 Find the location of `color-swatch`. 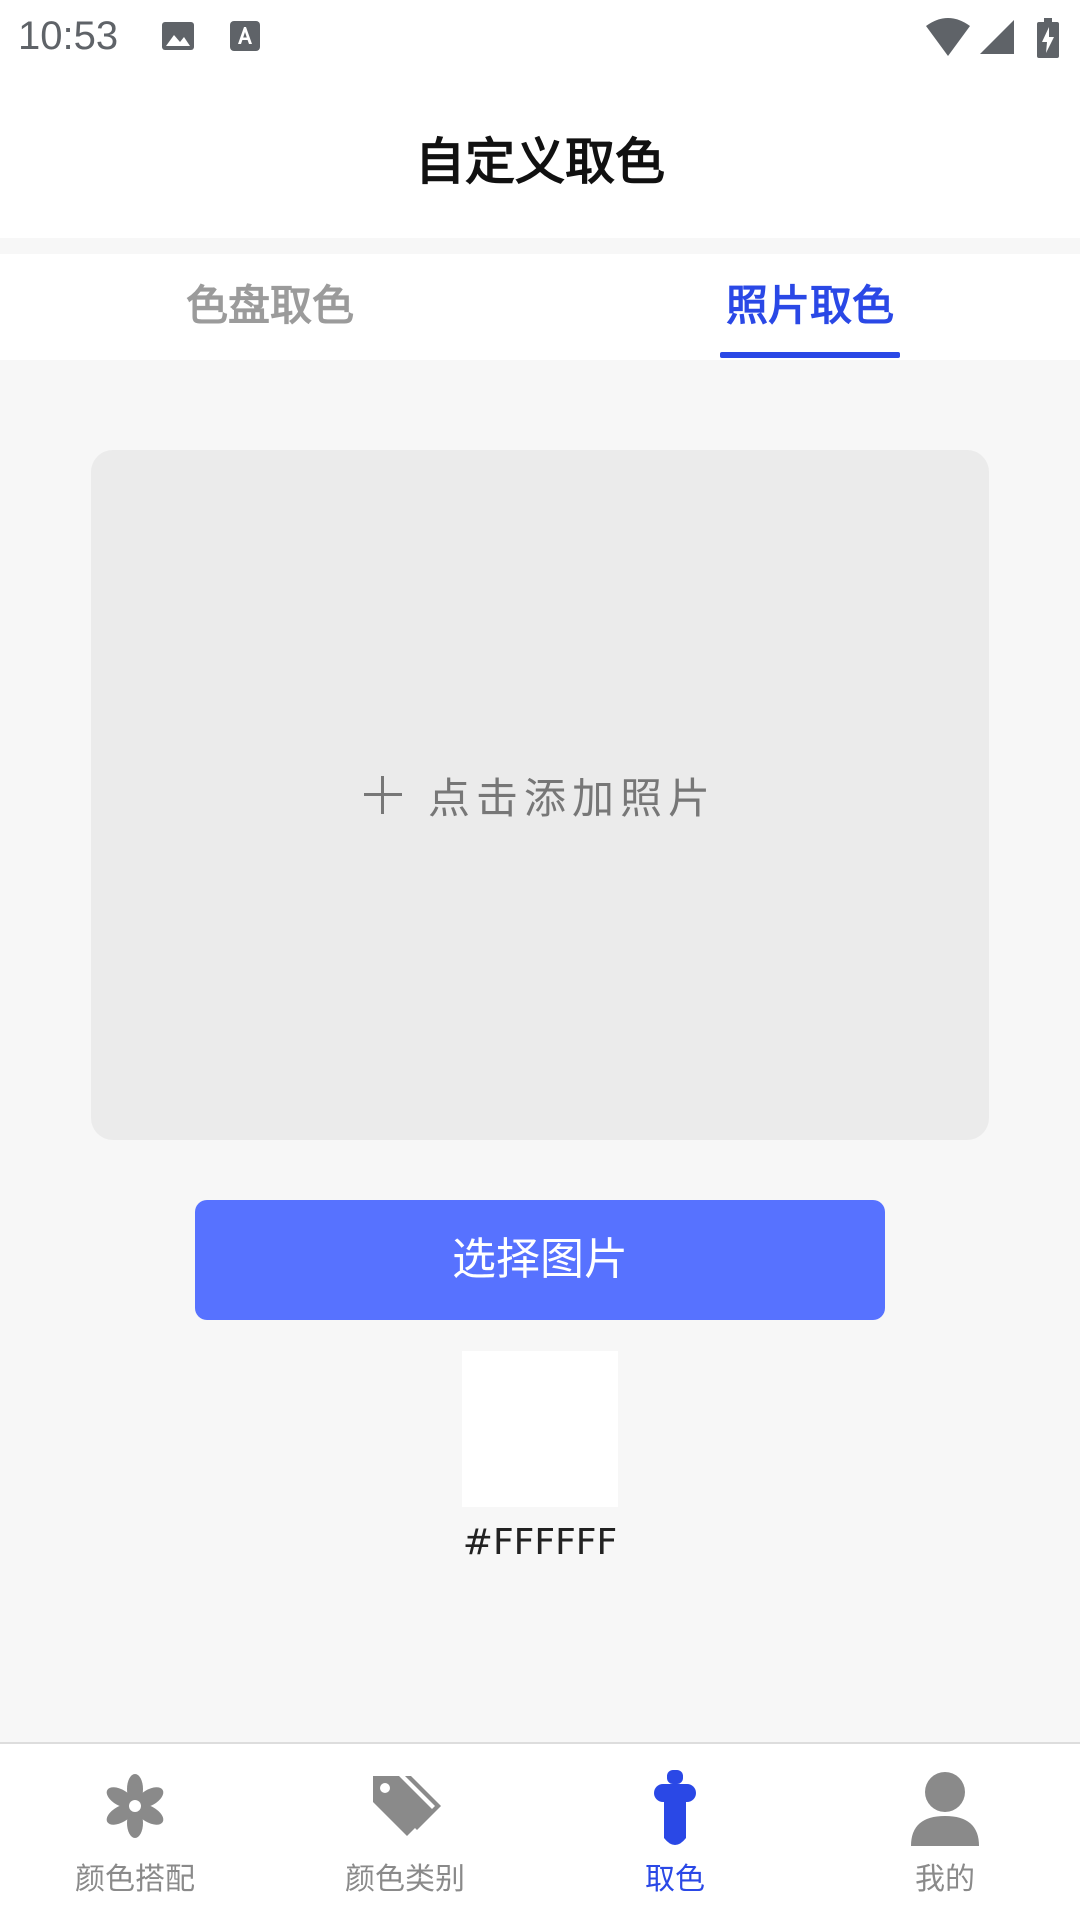

color-swatch is located at coordinates (540, 1429).